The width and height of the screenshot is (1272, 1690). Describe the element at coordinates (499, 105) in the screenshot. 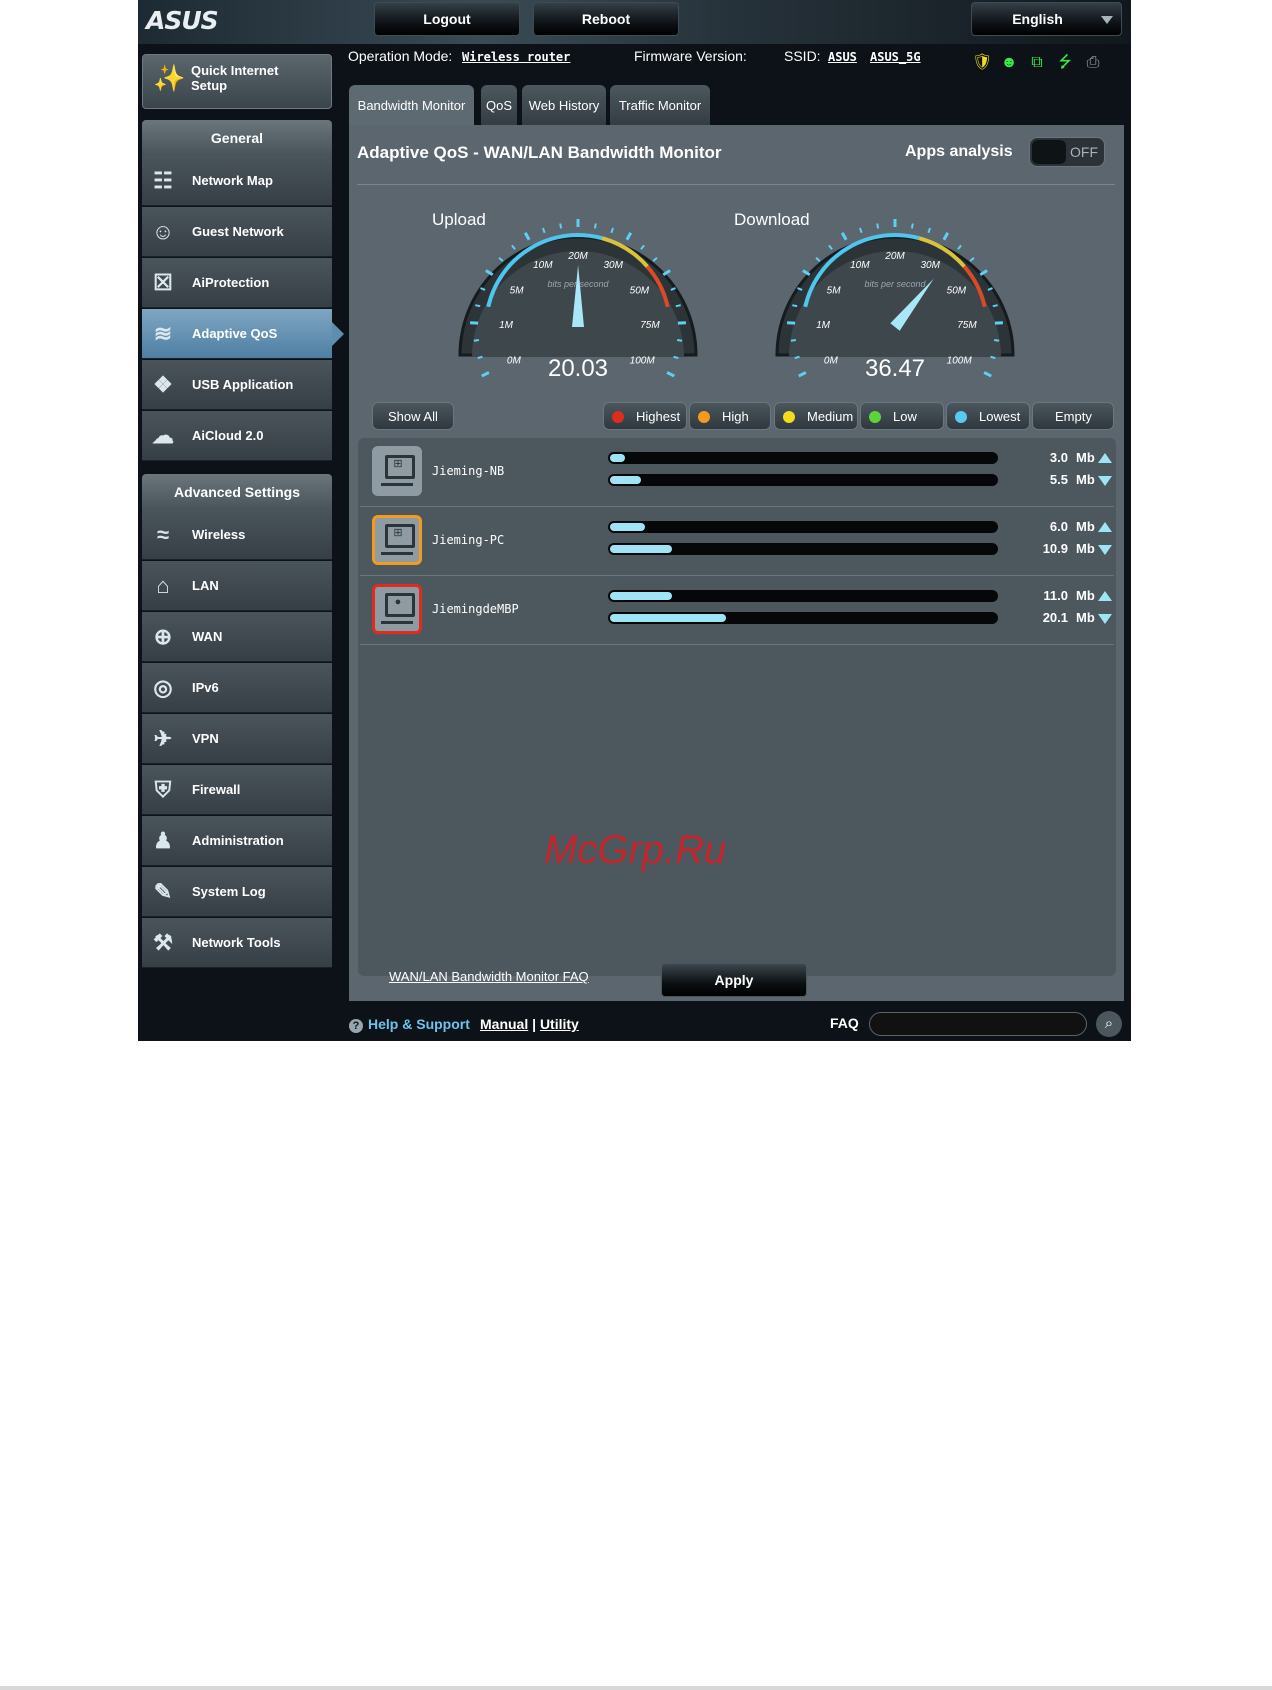

I see `tab-qos: QoS` at that location.